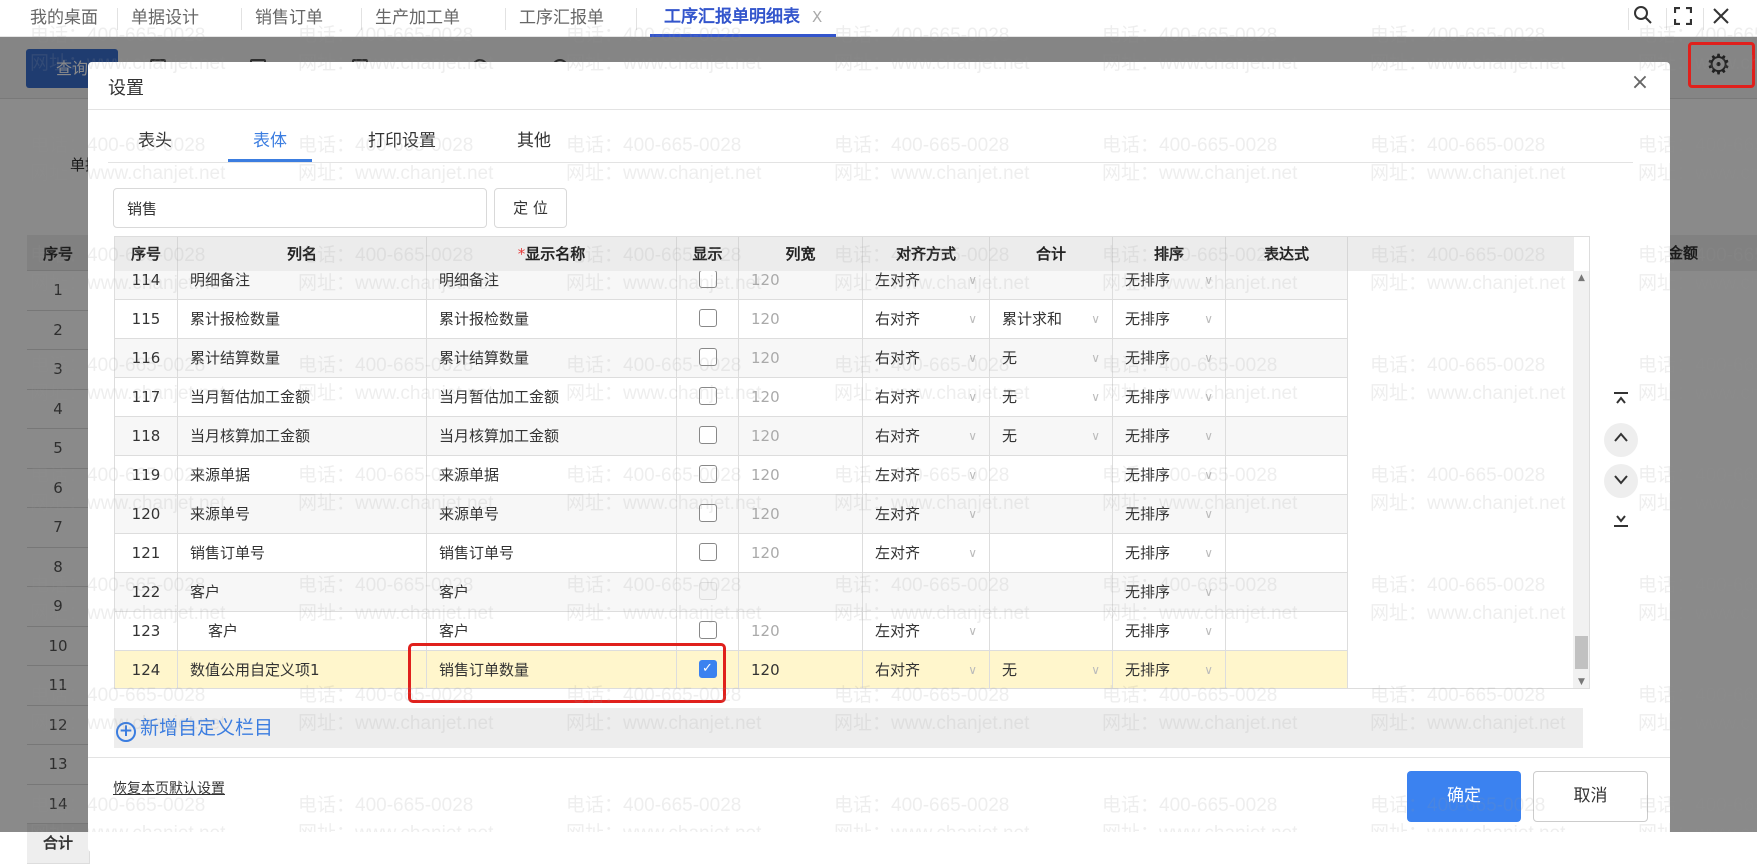 The image size is (1757, 864). I want to click on vertical-scrollbar: ▲ ▼, so click(1581, 479).